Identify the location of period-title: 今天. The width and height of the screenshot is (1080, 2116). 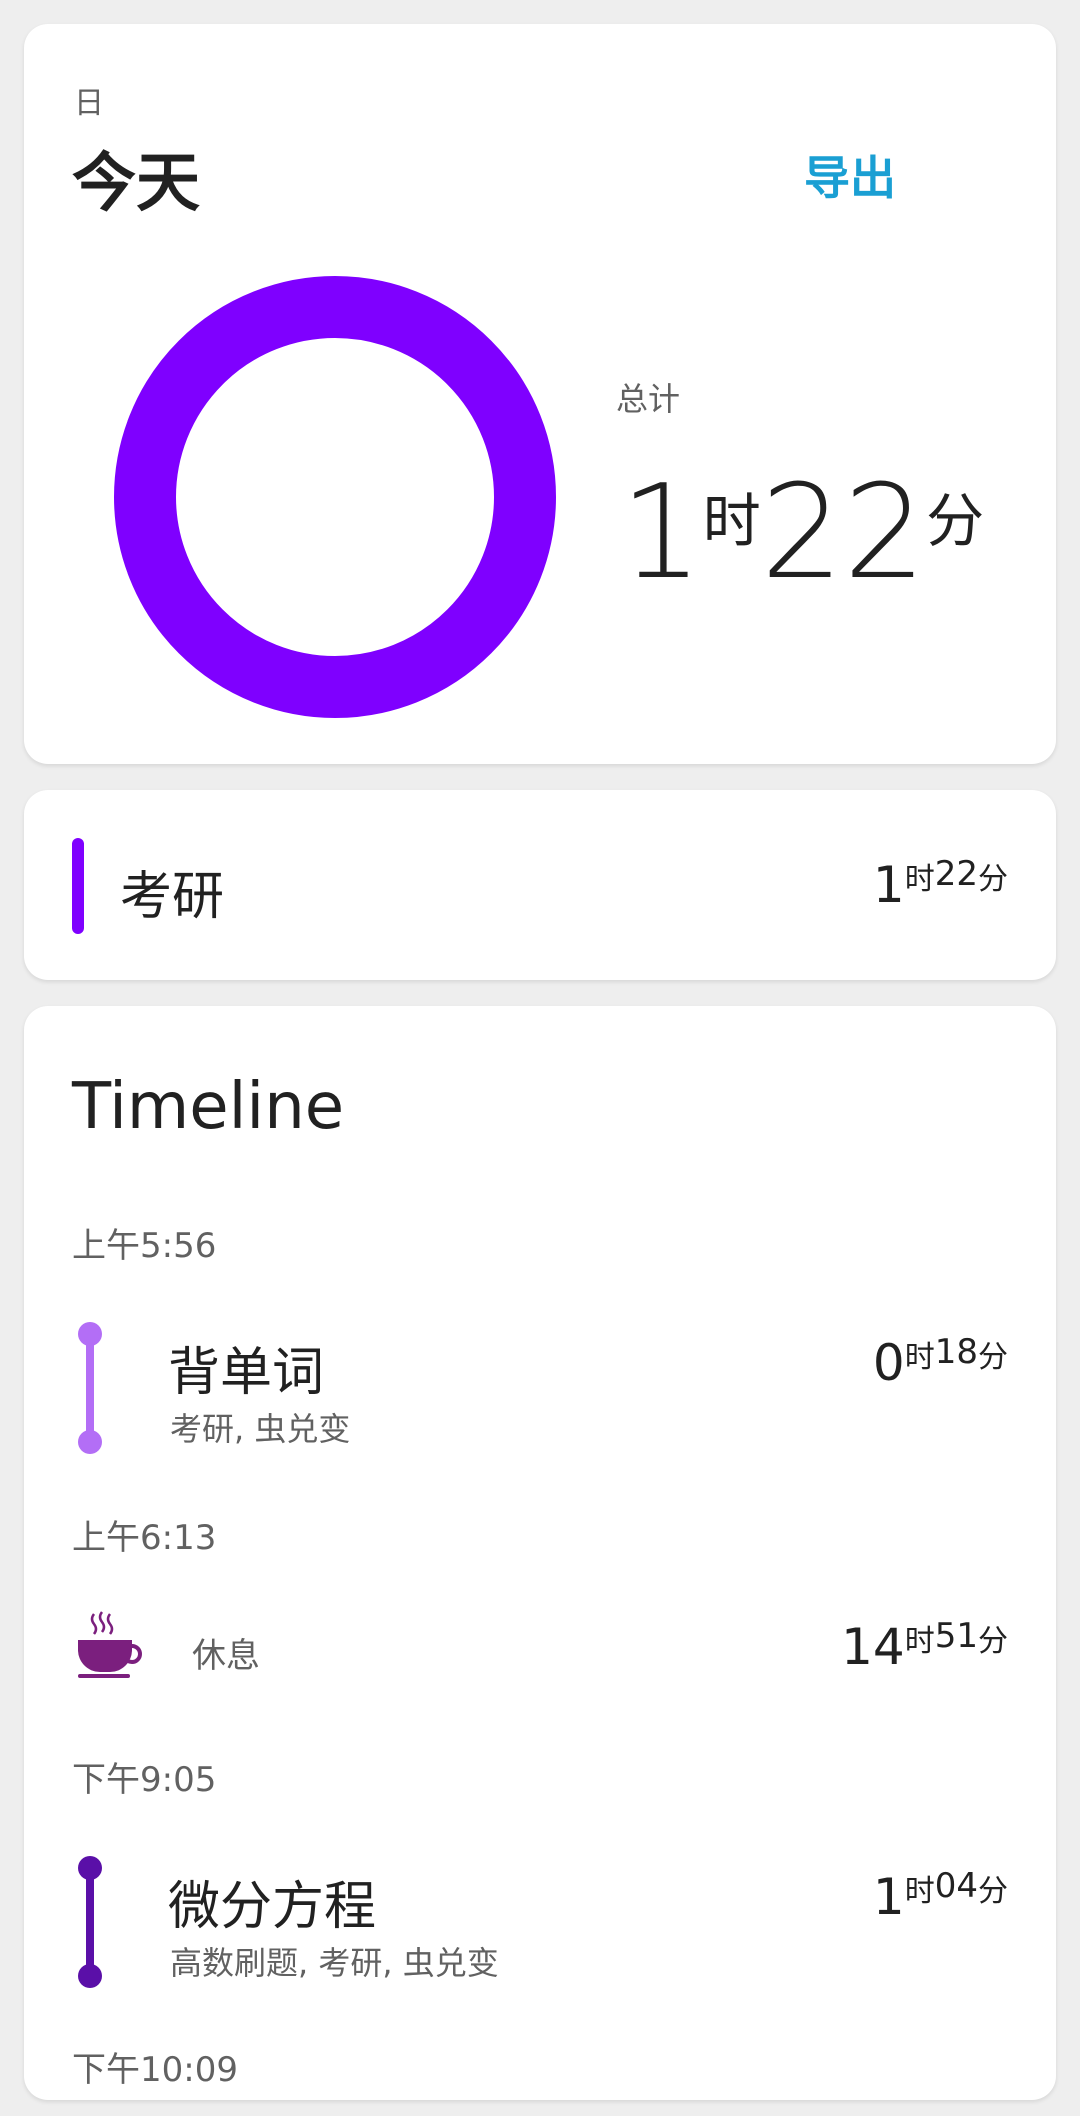
(136, 184).